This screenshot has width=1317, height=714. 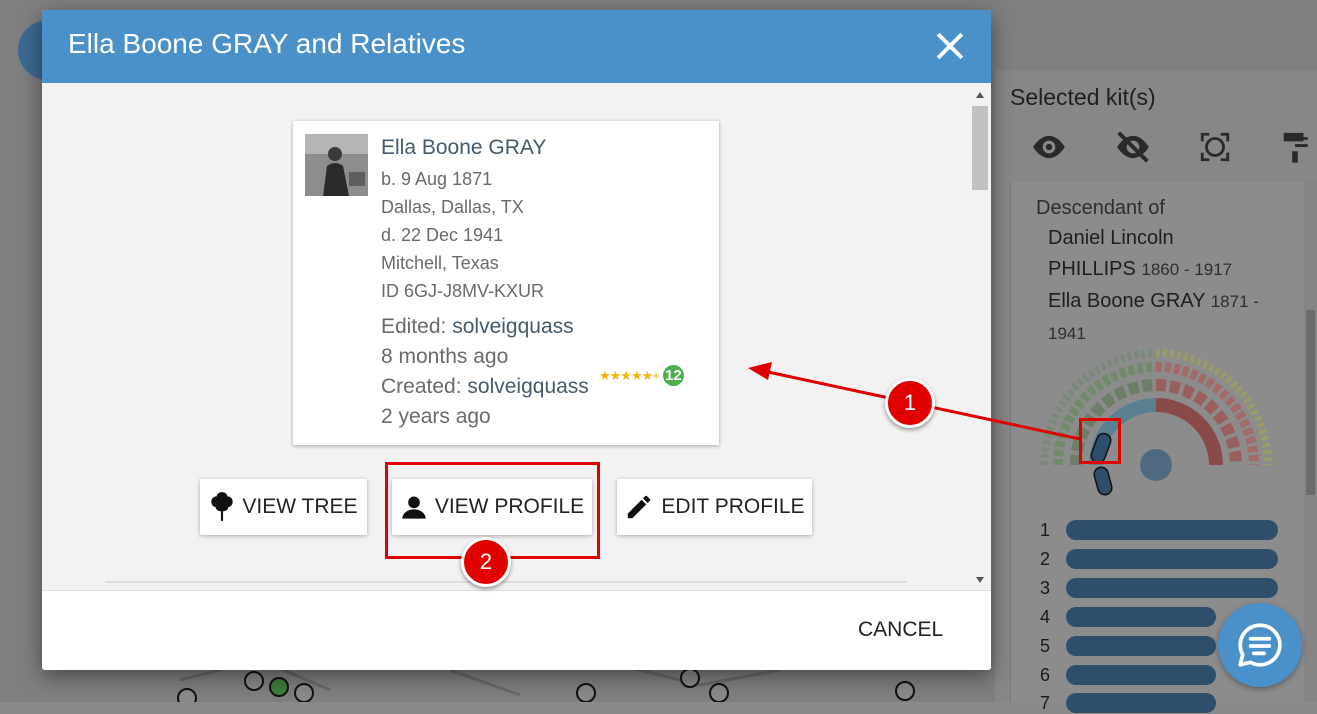 What do you see at coordinates (486, 562) in the screenshot?
I see `annotation-marker-2: 2` at bounding box center [486, 562].